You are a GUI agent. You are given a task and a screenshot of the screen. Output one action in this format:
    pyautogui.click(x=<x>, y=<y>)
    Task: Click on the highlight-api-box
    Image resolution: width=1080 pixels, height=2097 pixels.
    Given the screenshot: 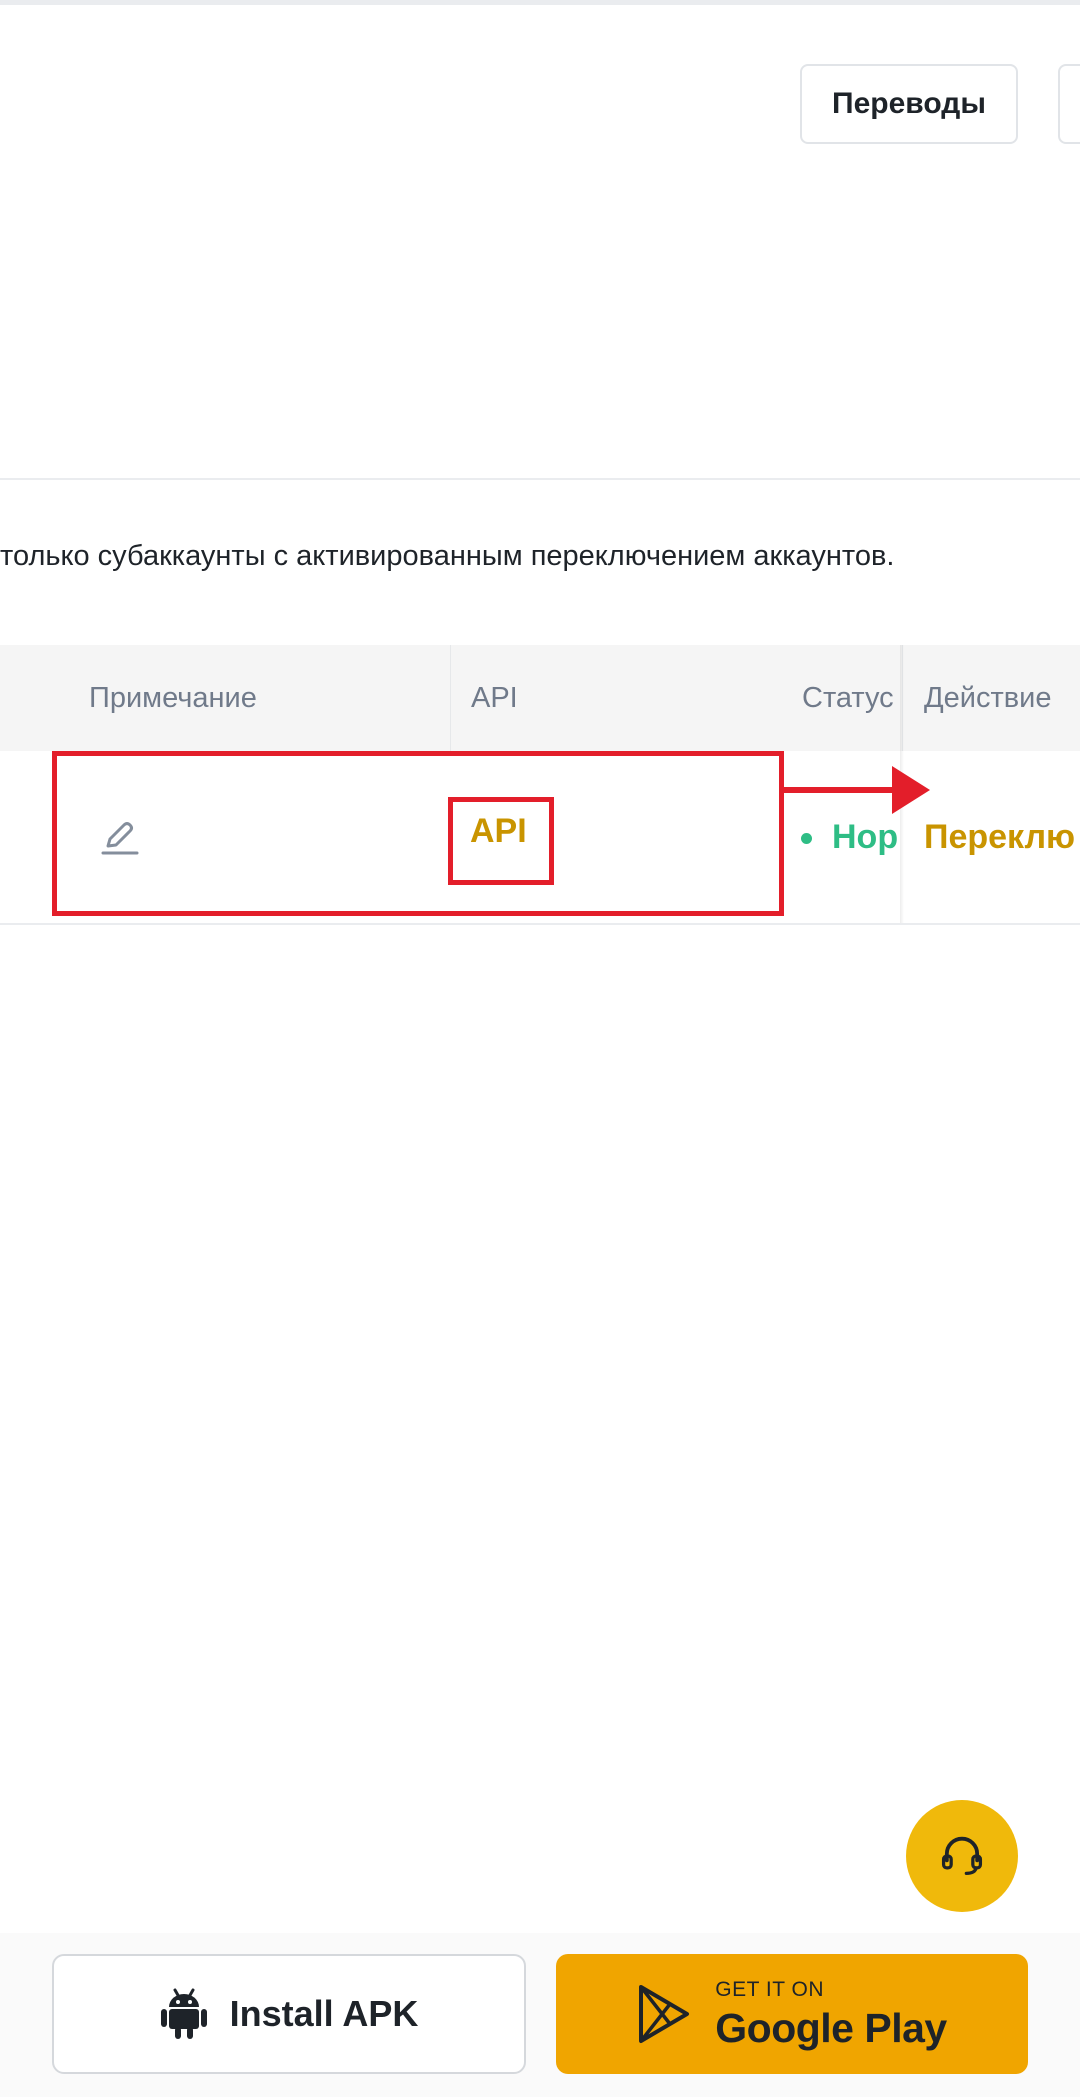 What is the action you would take?
    pyautogui.click(x=501, y=841)
    